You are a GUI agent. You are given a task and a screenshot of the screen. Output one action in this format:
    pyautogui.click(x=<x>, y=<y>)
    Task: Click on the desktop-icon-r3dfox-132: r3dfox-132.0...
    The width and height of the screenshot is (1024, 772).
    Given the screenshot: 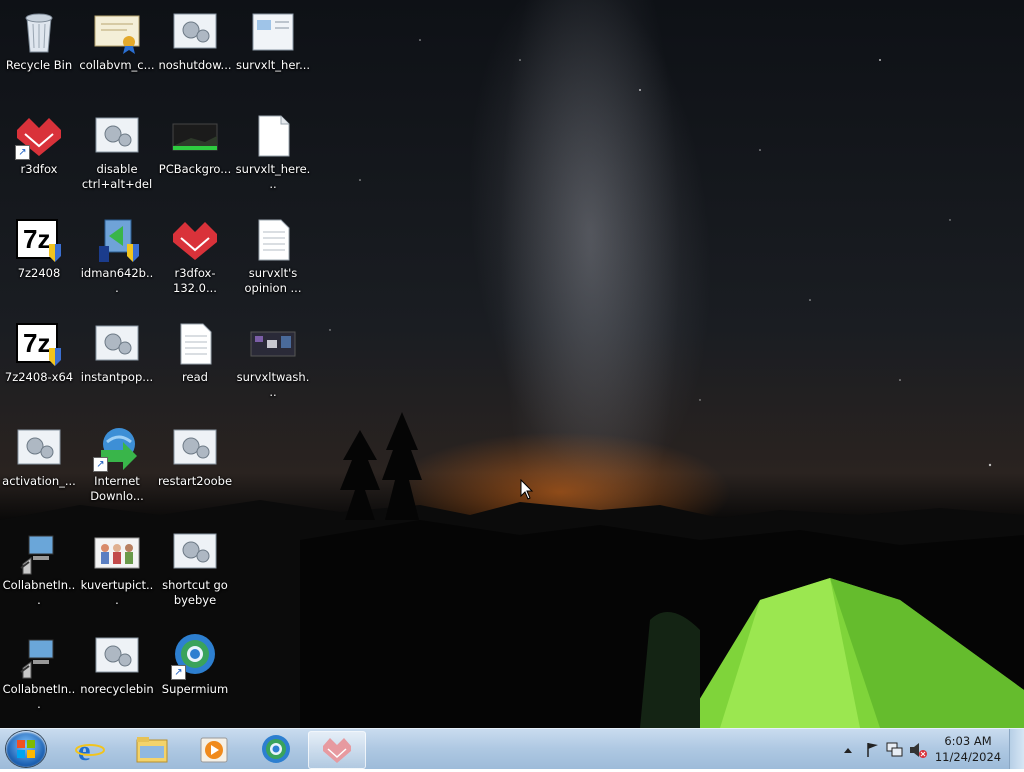 What is the action you would take?
    pyautogui.click(x=195, y=254)
    